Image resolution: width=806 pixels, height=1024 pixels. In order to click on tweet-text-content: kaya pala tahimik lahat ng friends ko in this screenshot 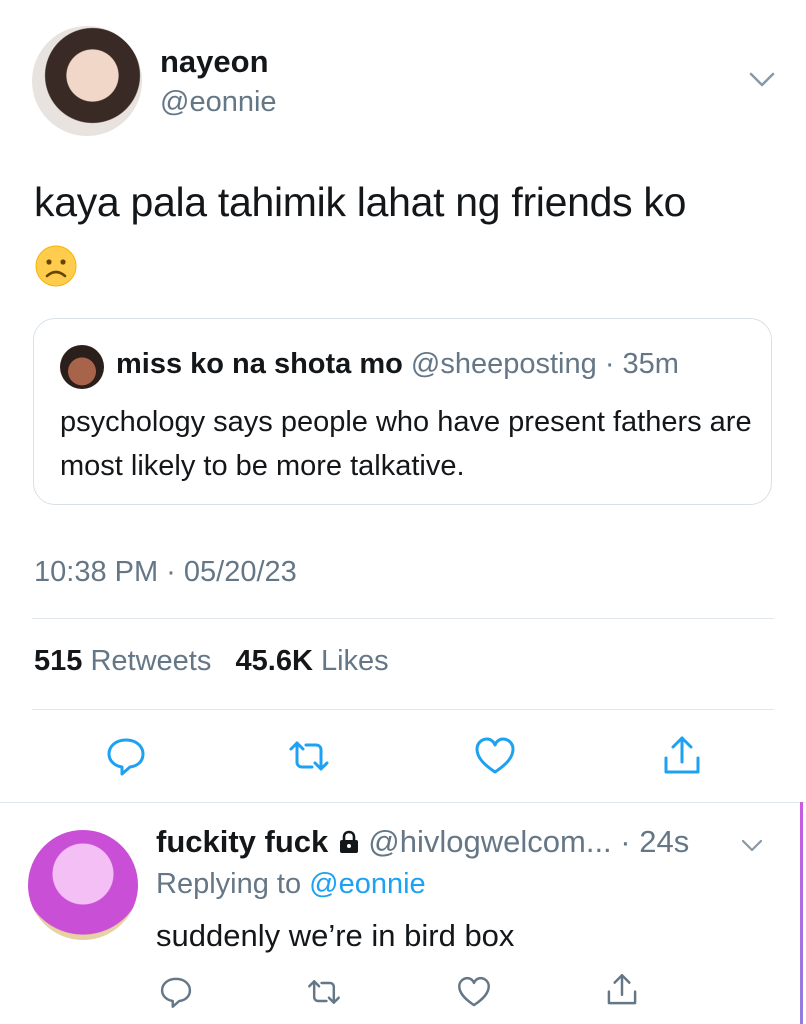, I will do `click(360, 202)`.